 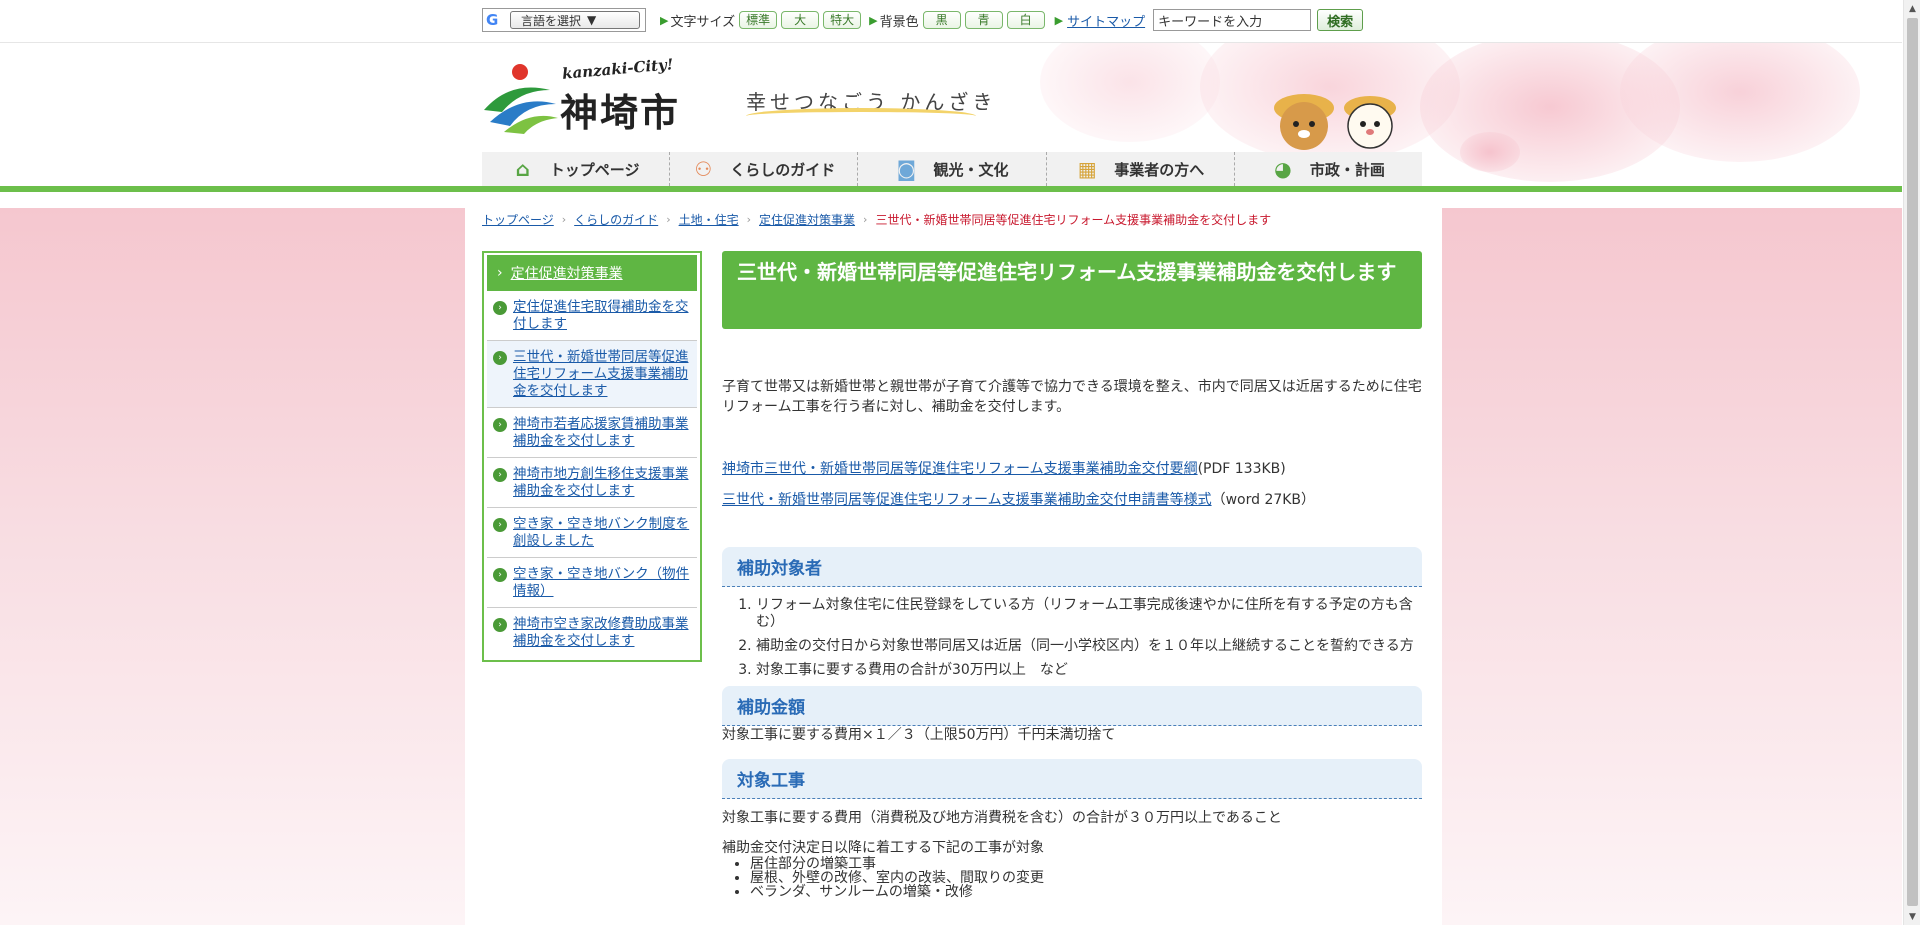 What do you see at coordinates (871, 100) in the screenshot?
I see `tagline: 幸せつなごう かんざき` at bounding box center [871, 100].